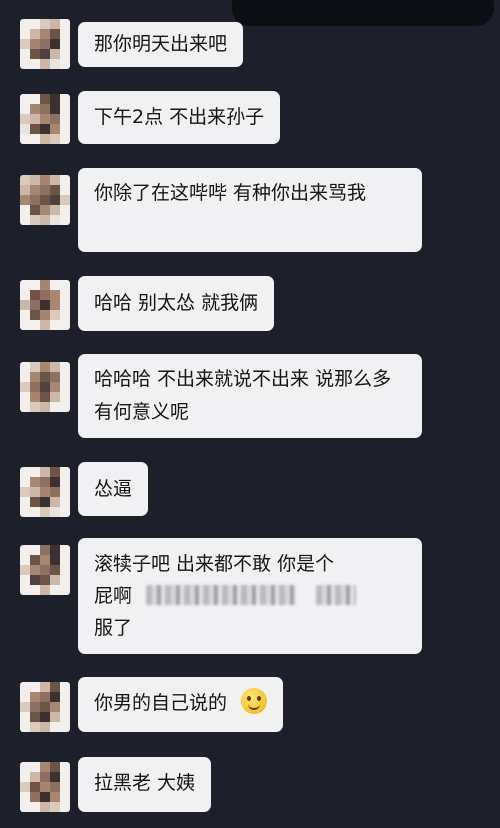 This screenshot has height=828, width=500. I want to click on message-bubble: 哈哈 别太怂 就我俩, so click(176, 303).